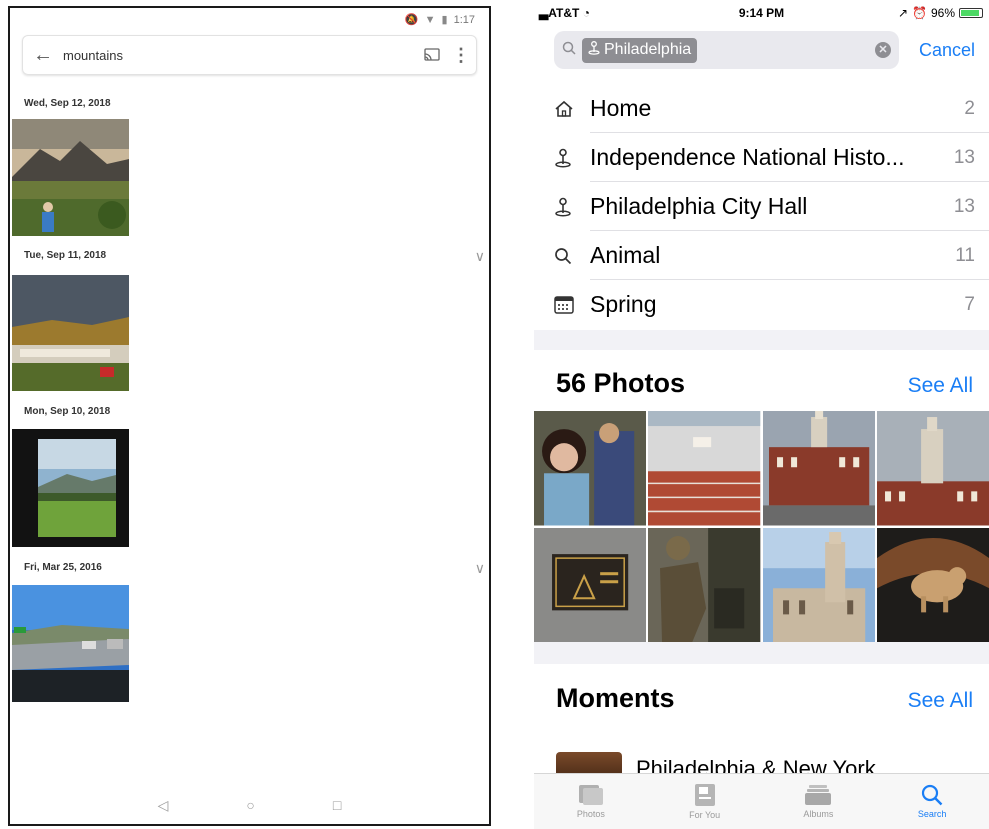  Describe the element at coordinates (940, 386) in the screenshot. I see `photos-see-all-link: See All` at that location.